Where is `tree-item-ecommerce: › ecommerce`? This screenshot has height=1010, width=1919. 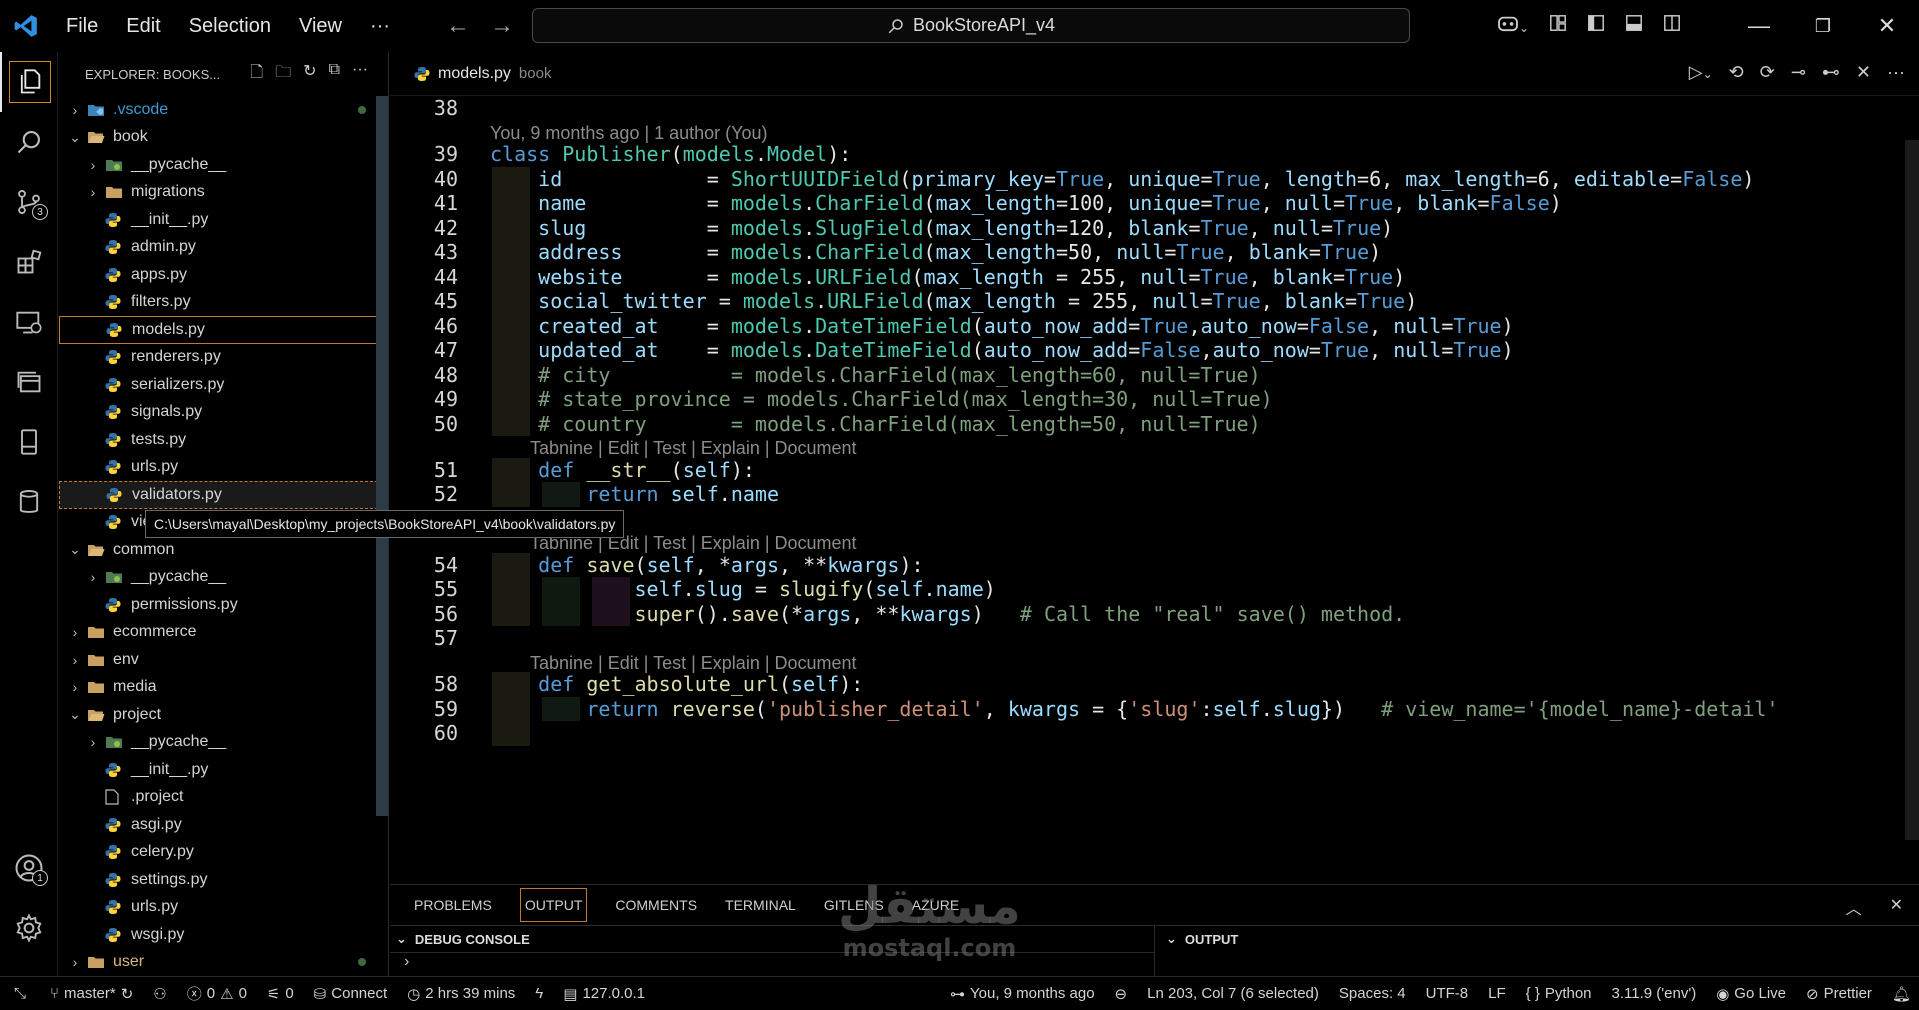
tree-item-ecommerce: › ecommerce is located at coordinates (223, 633).